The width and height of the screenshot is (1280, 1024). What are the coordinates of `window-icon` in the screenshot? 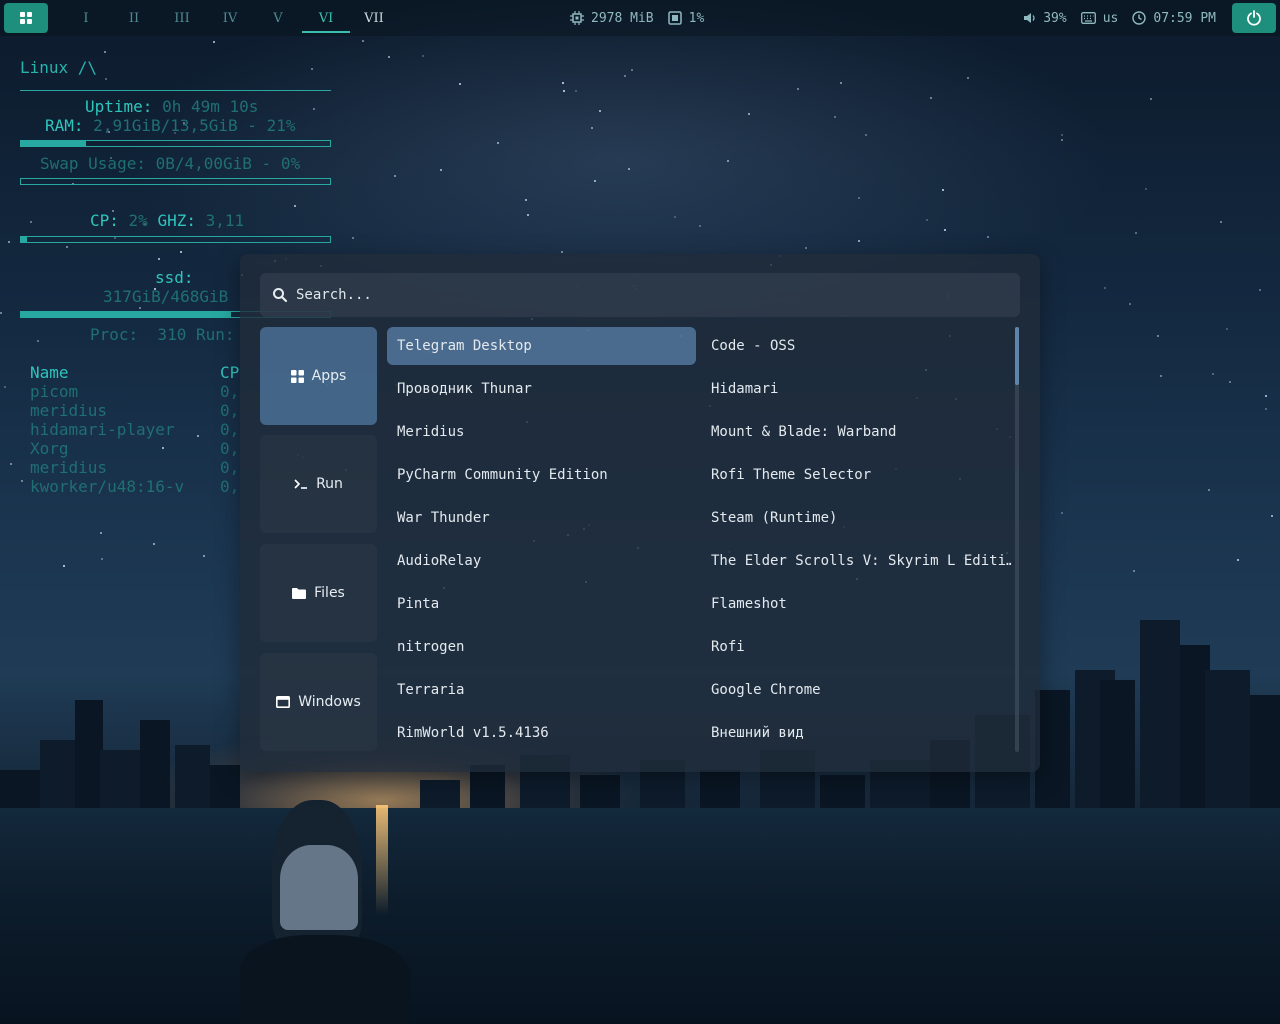 It's located at (283, 702).